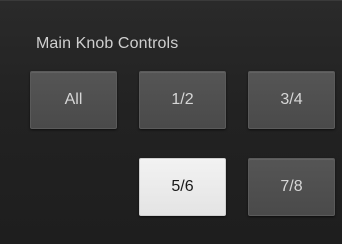 This screenshot has width=342, height=244. What do you see at coordinates (73, 100) in the screenshot?
I see `knob-all-button: All` at bounding box center [73, 100].